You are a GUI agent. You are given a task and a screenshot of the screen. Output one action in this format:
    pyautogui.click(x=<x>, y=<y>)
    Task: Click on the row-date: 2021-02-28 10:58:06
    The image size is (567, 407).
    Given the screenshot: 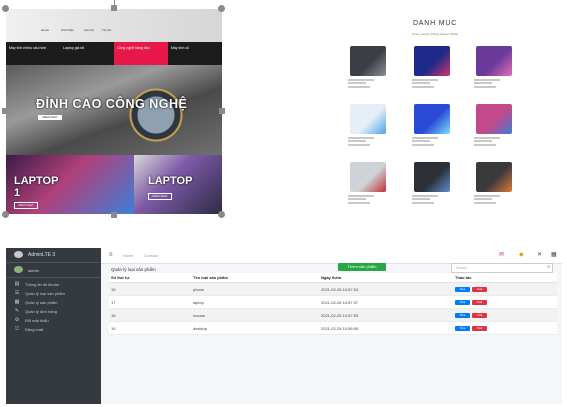 What is the action you would take?
    pyautogui.click(x=386, y=328)
    